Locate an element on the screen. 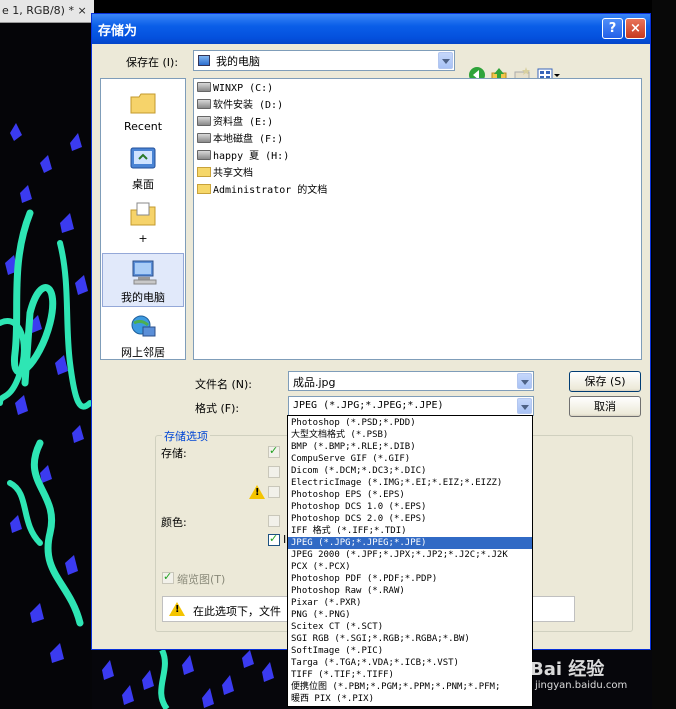 This screenshot has height=709, width=676. file-name: 本地磁盘 (F:) is located at coordinates (248, 139).